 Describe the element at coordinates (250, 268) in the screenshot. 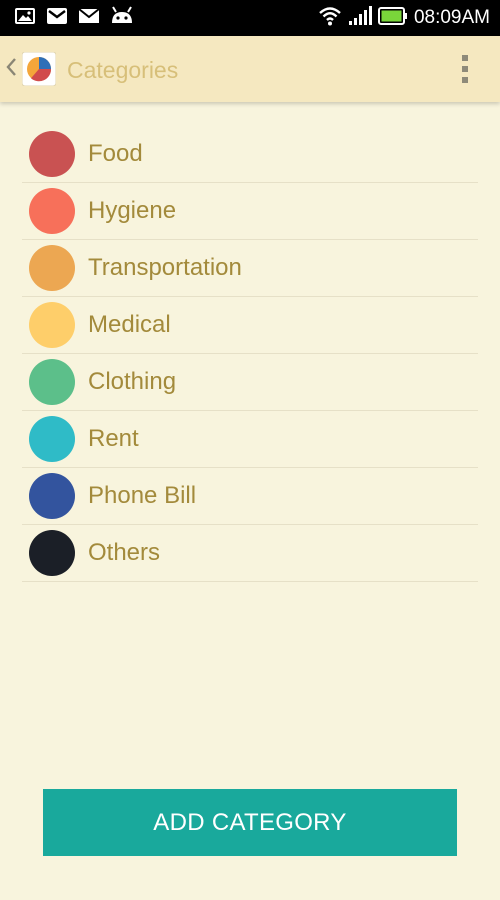

I see `category-item-transportation: Transportation` at that location.